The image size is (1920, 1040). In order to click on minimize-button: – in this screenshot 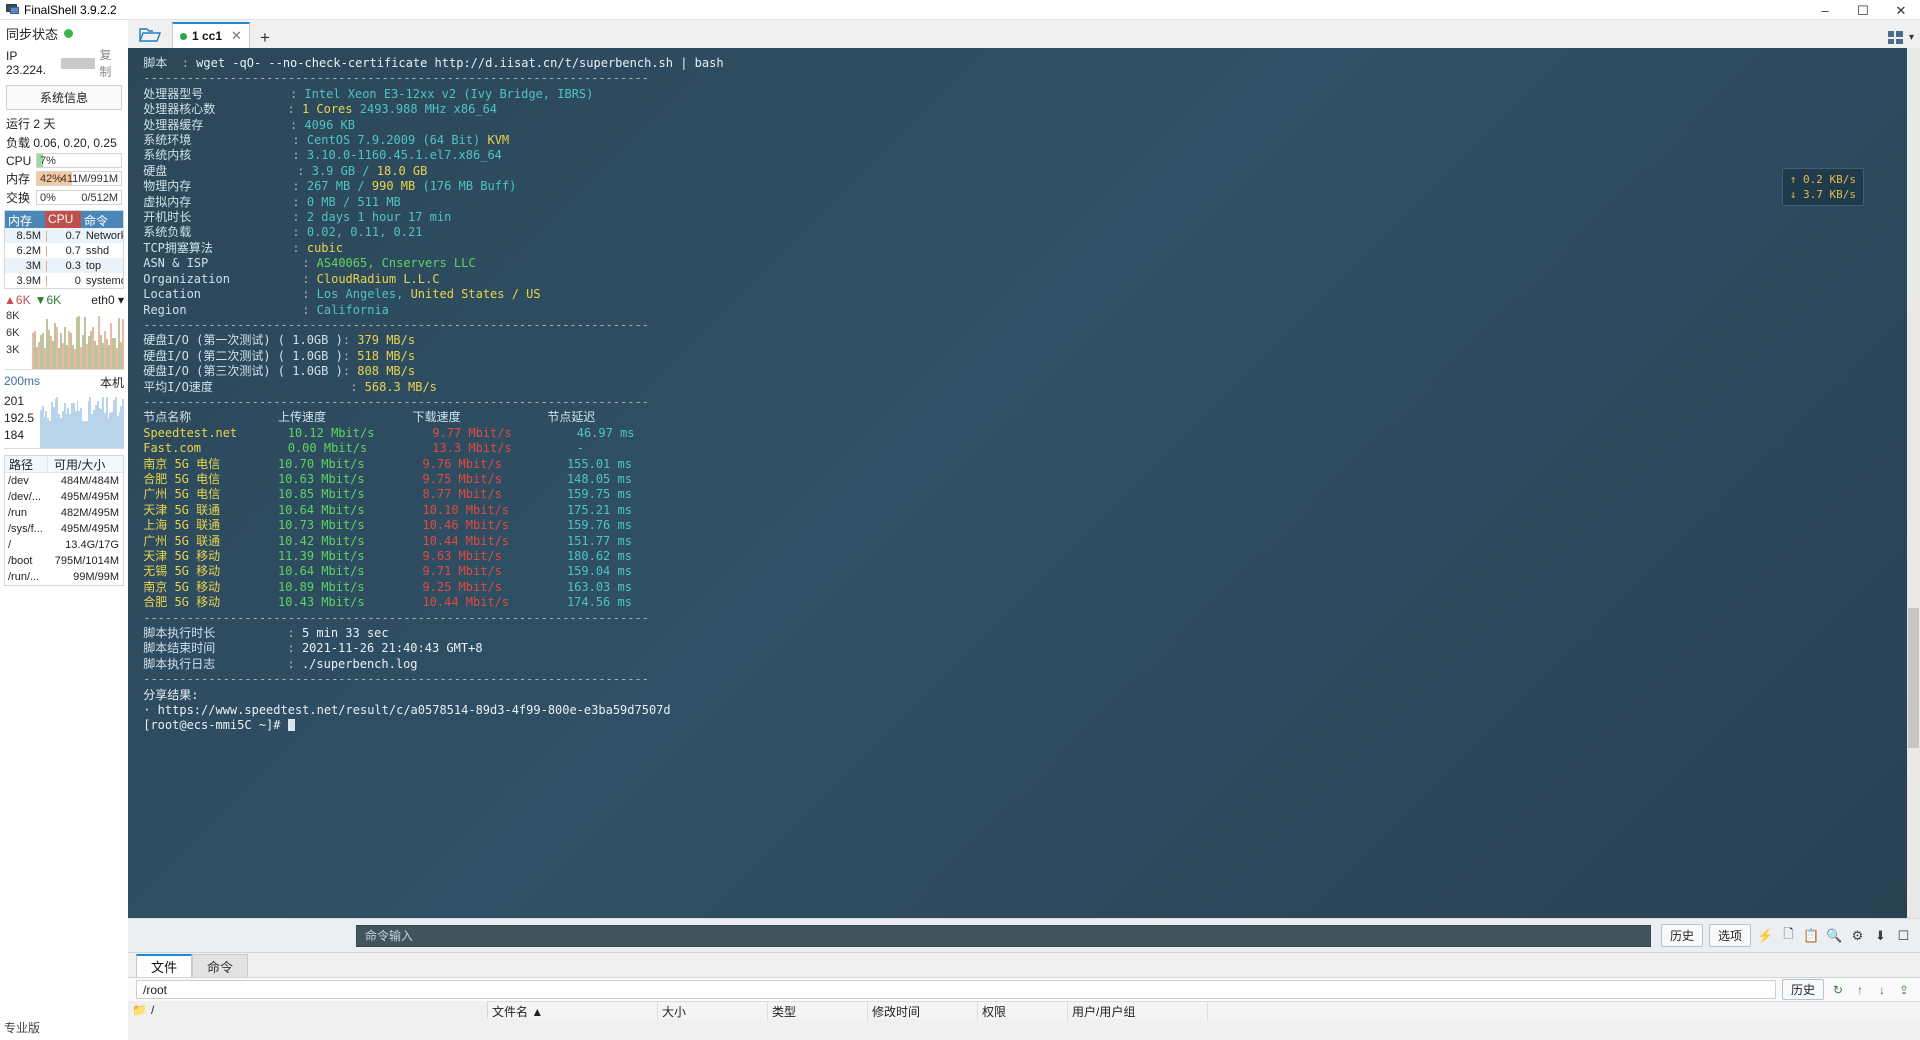, I will do `click(1825, 10)`.